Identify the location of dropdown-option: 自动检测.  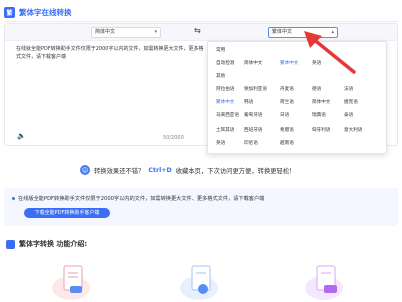
(225, 63).